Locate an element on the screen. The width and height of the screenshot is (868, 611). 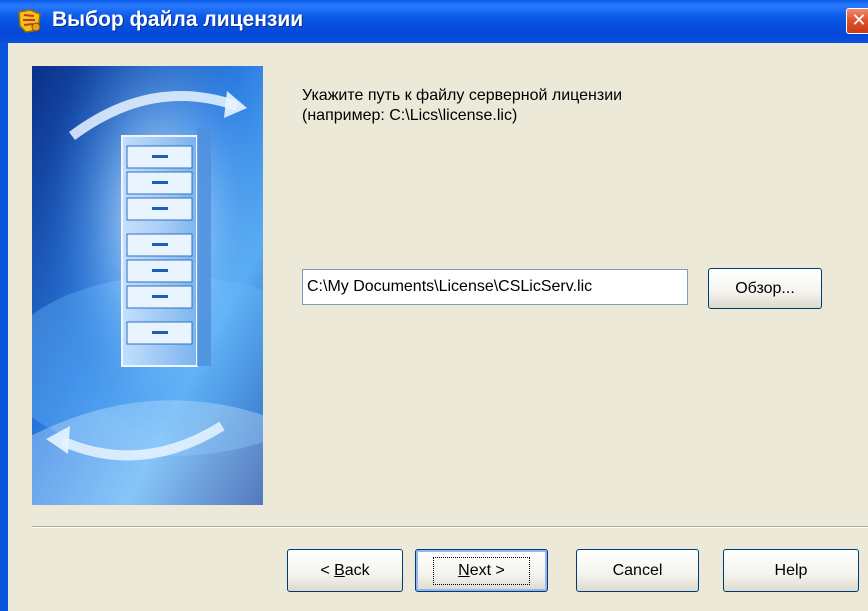
cancel-button: Cancel is located at coordinates (637, 570).